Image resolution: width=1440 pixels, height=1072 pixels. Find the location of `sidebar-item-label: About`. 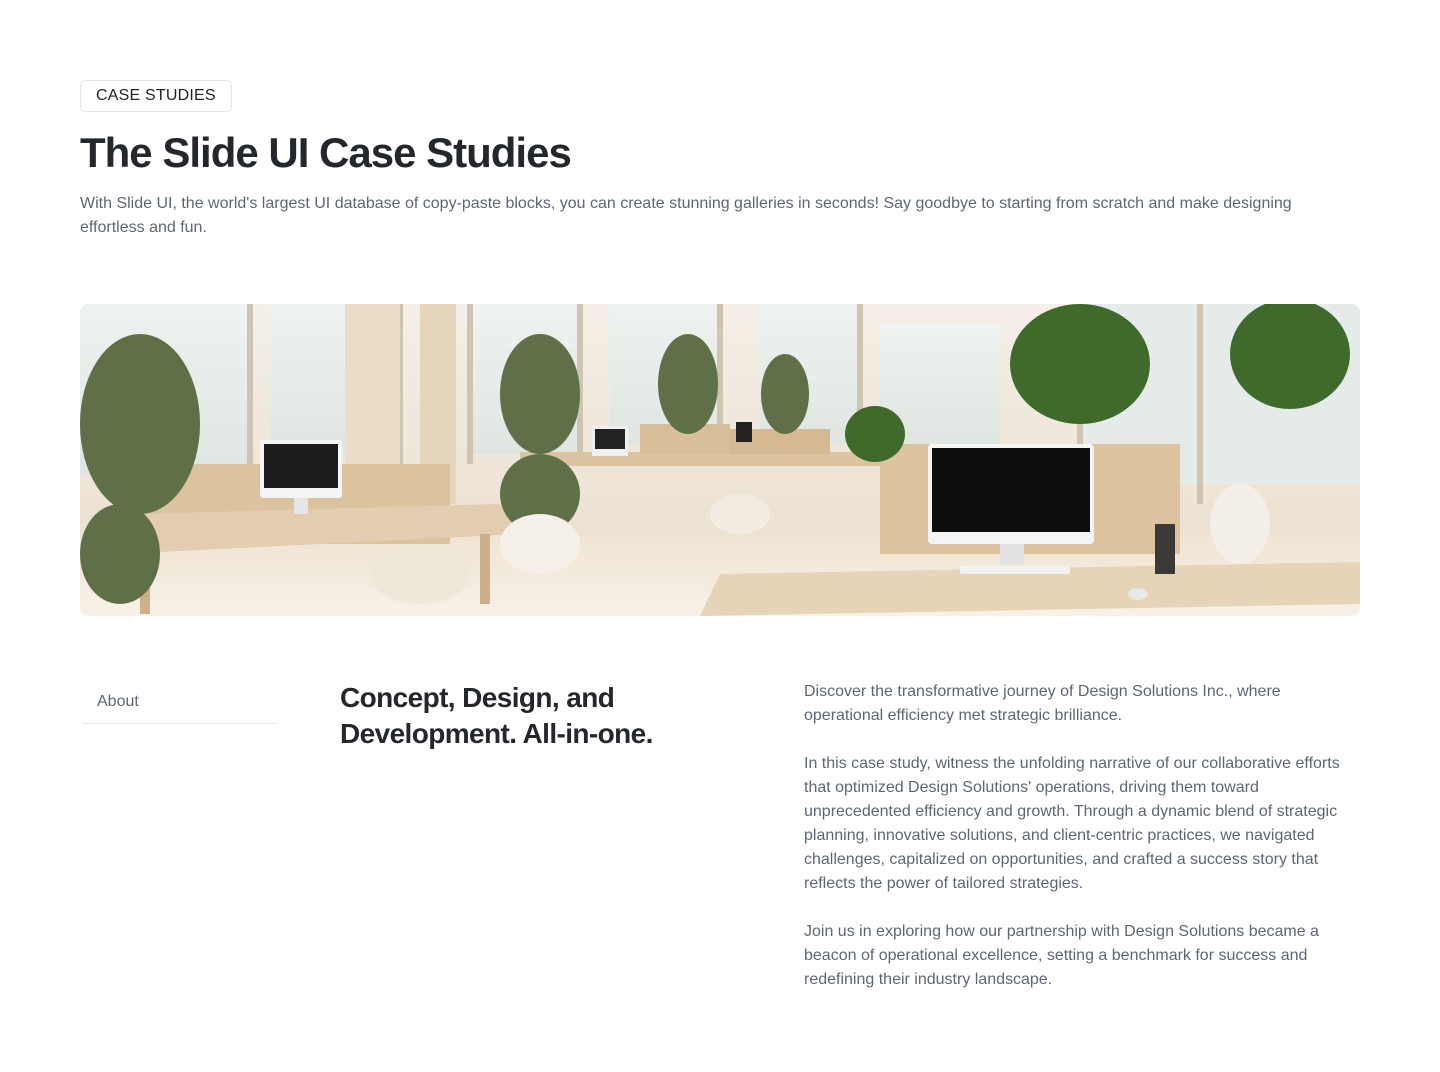

sidebar-item-label: About is located at coordinates (118, 701).